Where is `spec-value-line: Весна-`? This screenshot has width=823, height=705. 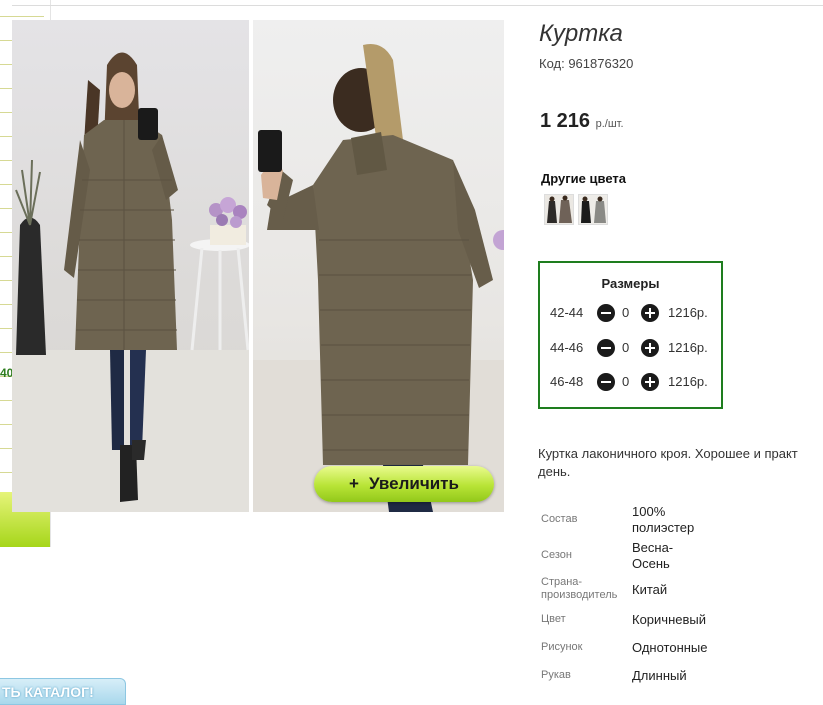
spec-value-line: Весна- is located at coordinates (653, 547).